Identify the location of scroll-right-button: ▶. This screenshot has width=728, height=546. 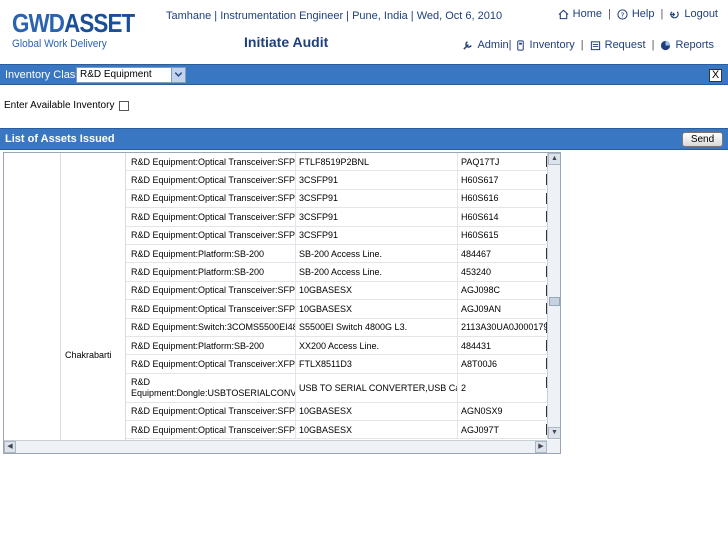
(541, 447).